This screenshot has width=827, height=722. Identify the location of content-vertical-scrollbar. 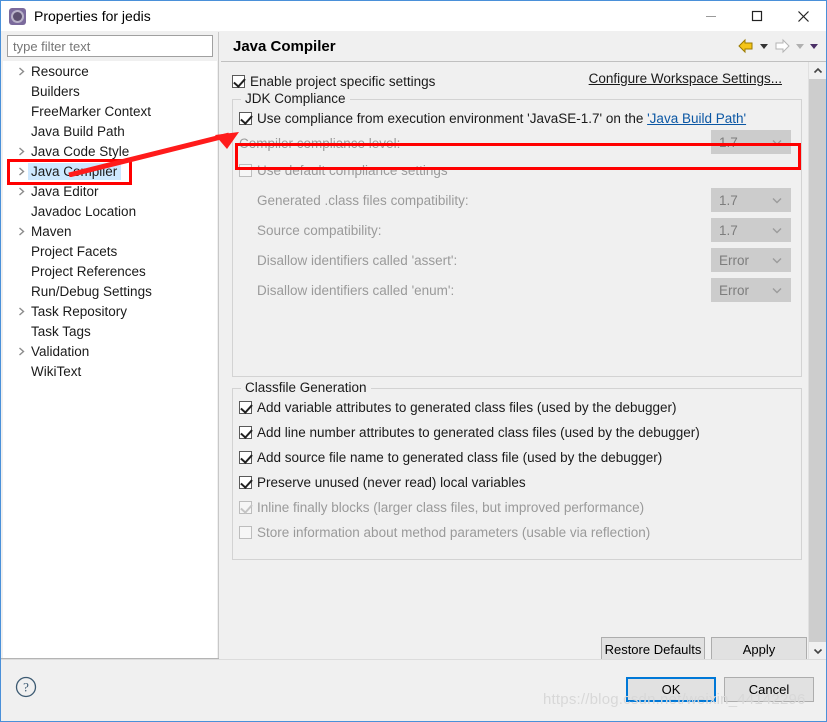
(817, 360).